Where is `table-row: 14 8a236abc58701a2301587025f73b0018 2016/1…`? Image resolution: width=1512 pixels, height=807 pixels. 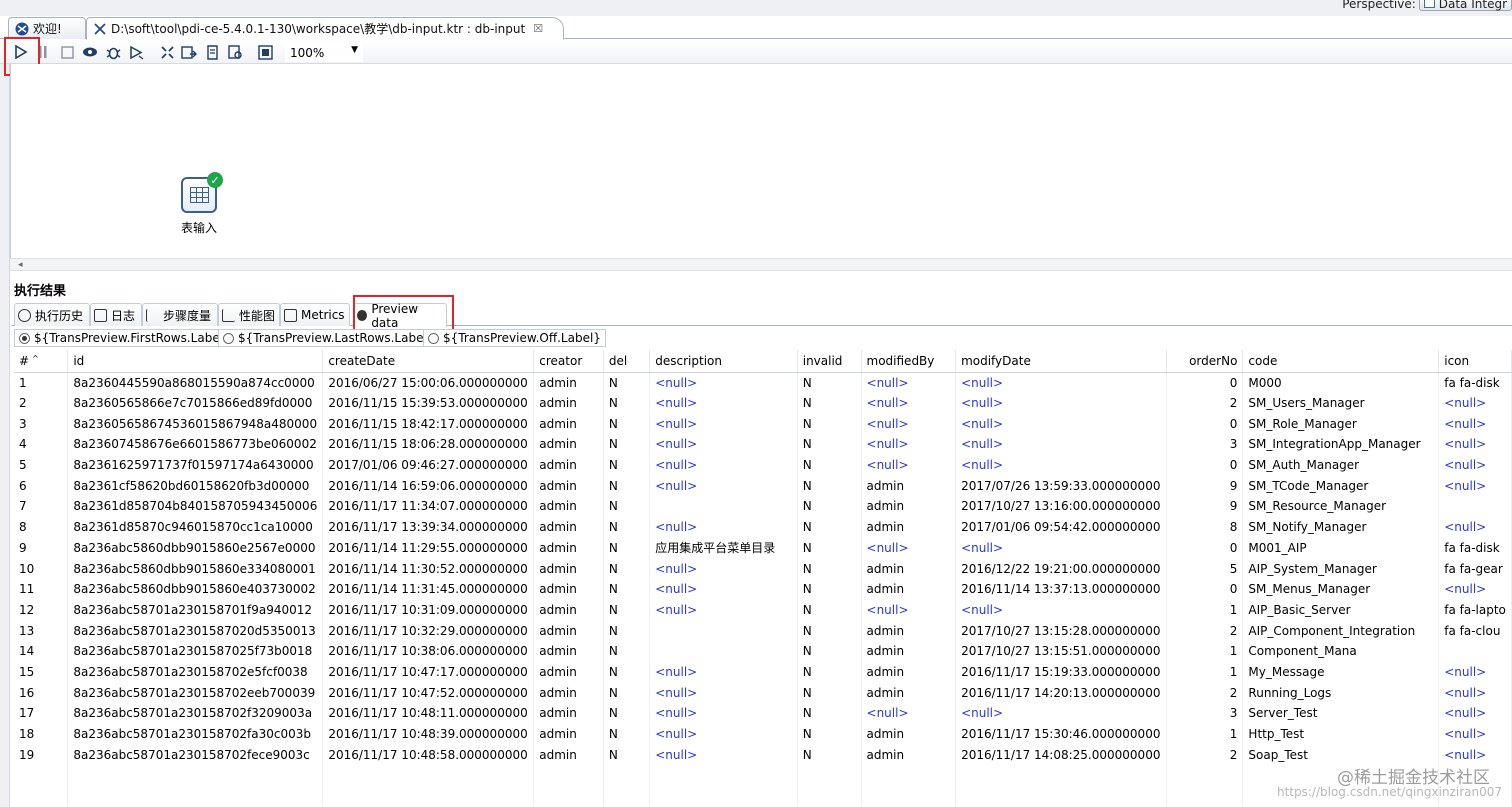
table-row: 14 8a236abc58701a2301587025f73b0018 2016/1… is located at coordinates (763, 651).